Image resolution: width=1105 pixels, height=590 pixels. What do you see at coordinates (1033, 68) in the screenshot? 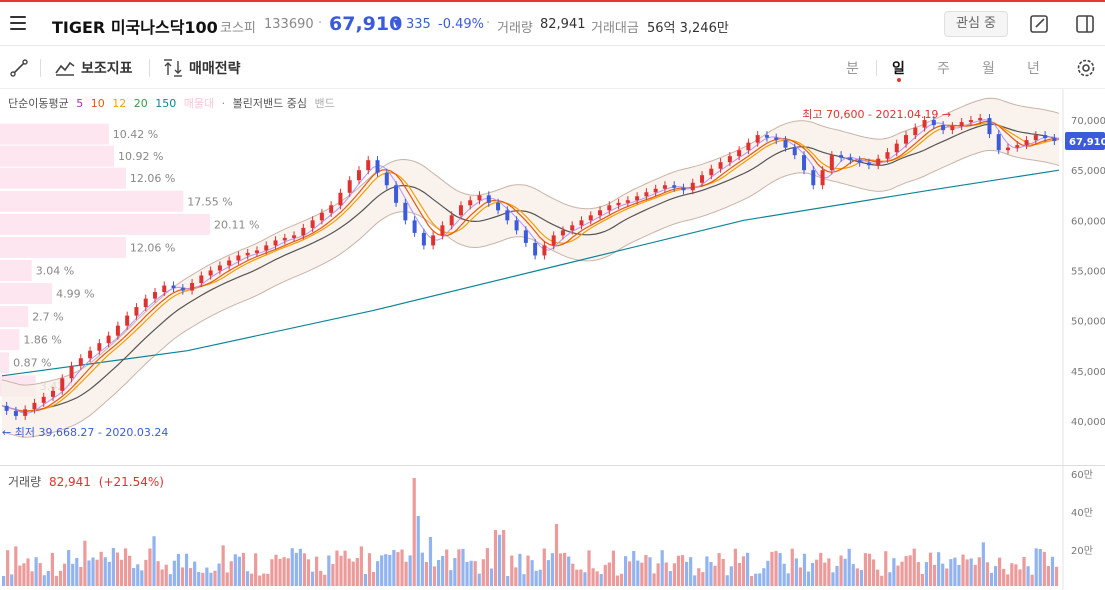
I see `period-year-tab: 년` at bounding box center [1033, 68].